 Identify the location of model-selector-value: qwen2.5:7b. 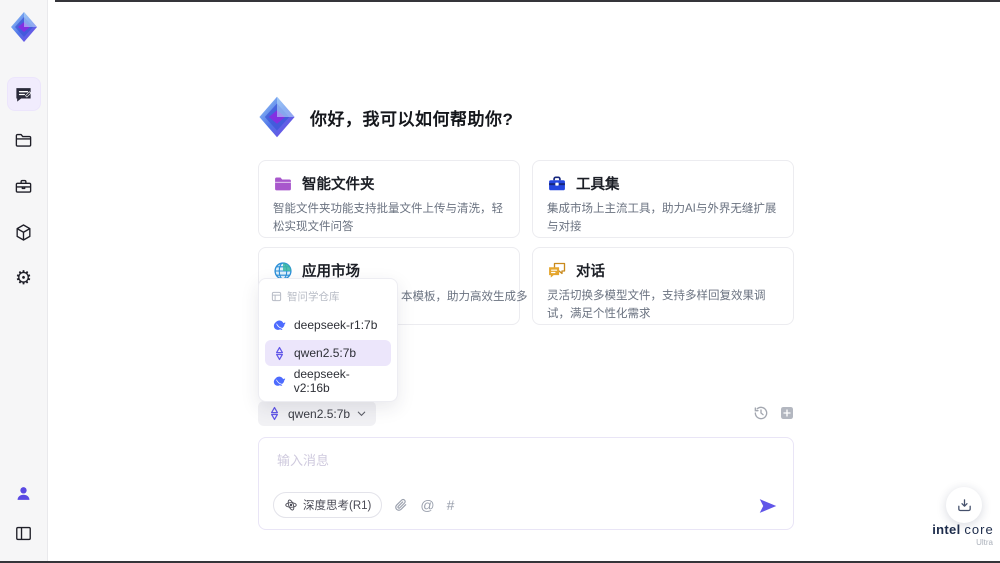
(319, 413).